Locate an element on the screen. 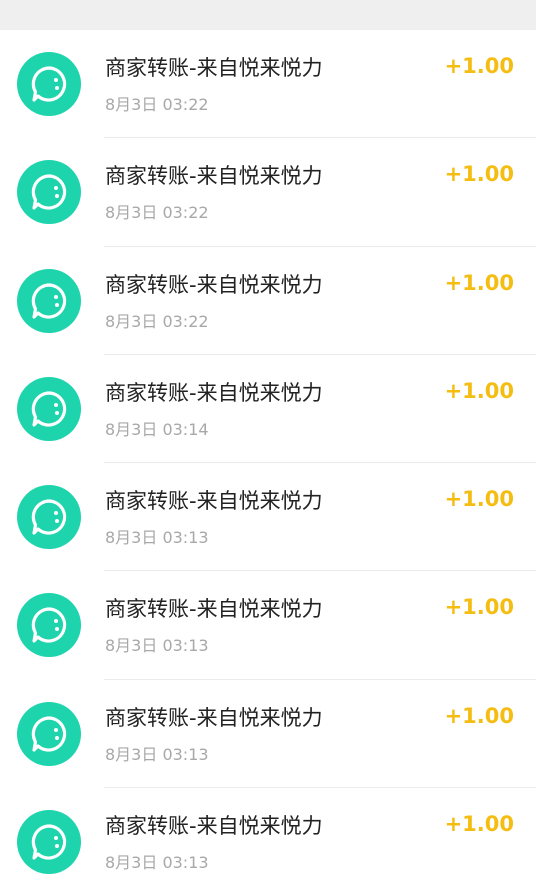 The height and width of the screenshot is (896, 536). transaction-row: 商家转账-来自悦来悦力 8月3日 03:14 +1.00 is located at coordinates (268, 409).